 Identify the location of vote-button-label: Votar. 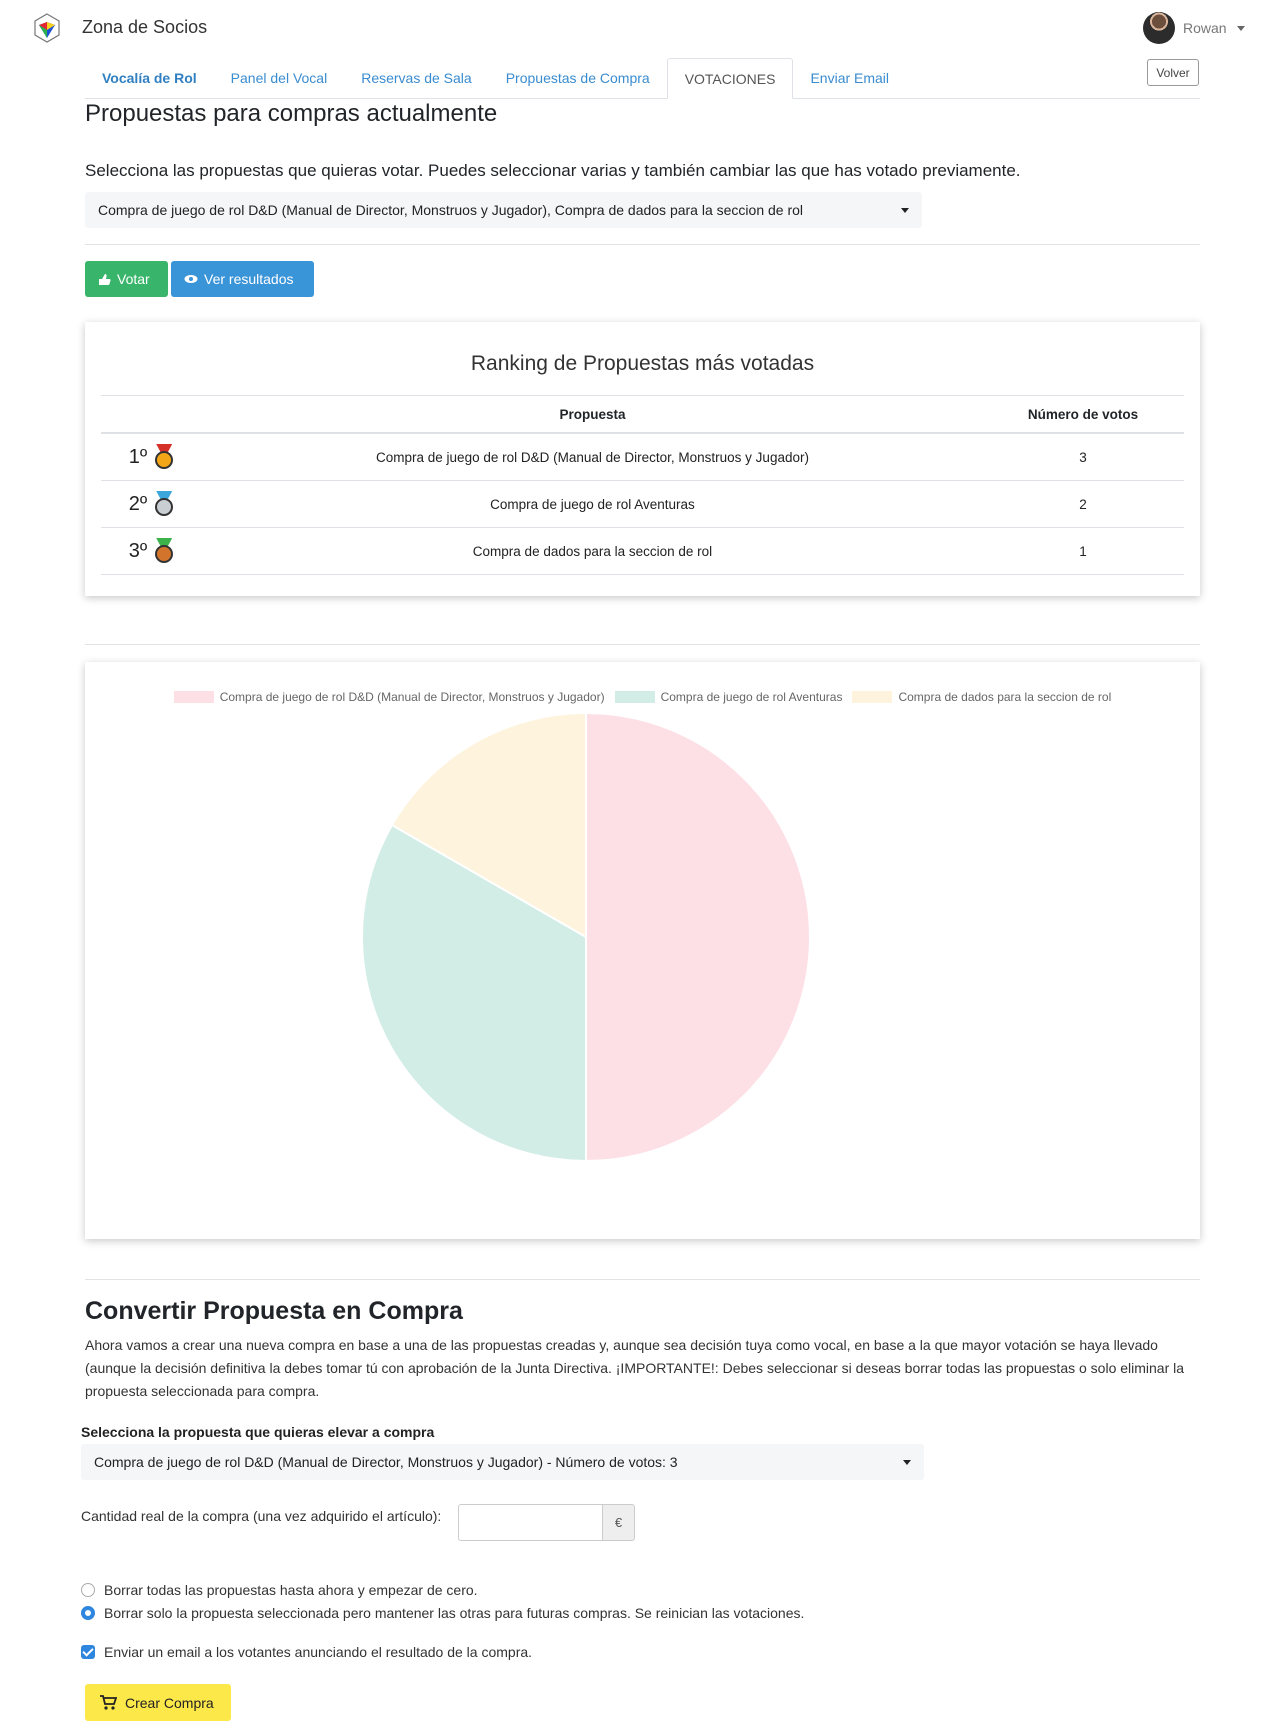
(133, 279).